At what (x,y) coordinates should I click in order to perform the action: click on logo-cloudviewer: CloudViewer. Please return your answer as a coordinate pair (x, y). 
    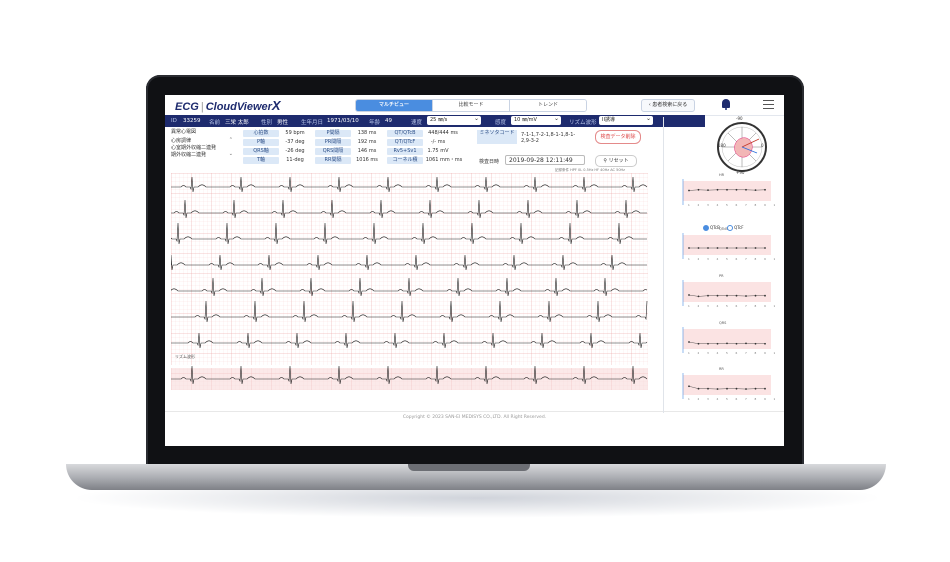
    Looking at the image, I should click on (238, 107).